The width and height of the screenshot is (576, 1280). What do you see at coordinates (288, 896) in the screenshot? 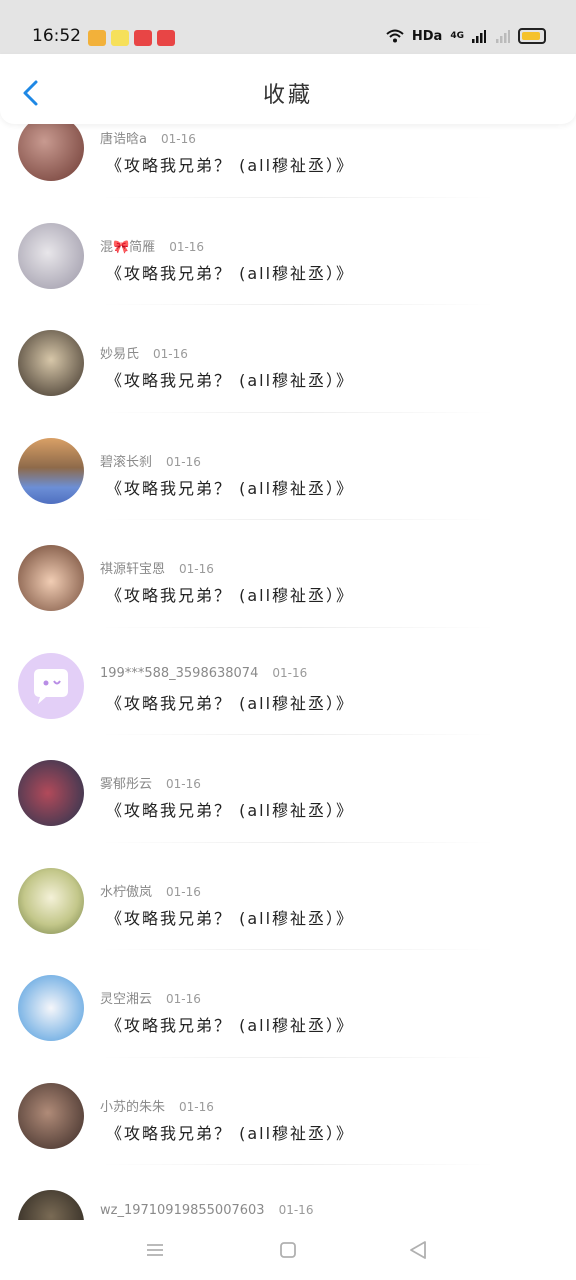
I see `list-item: 水柠傲岚 01-16 《攻略我兄弟？ (all穆祉丞）》` at bounding box center [288, 896].